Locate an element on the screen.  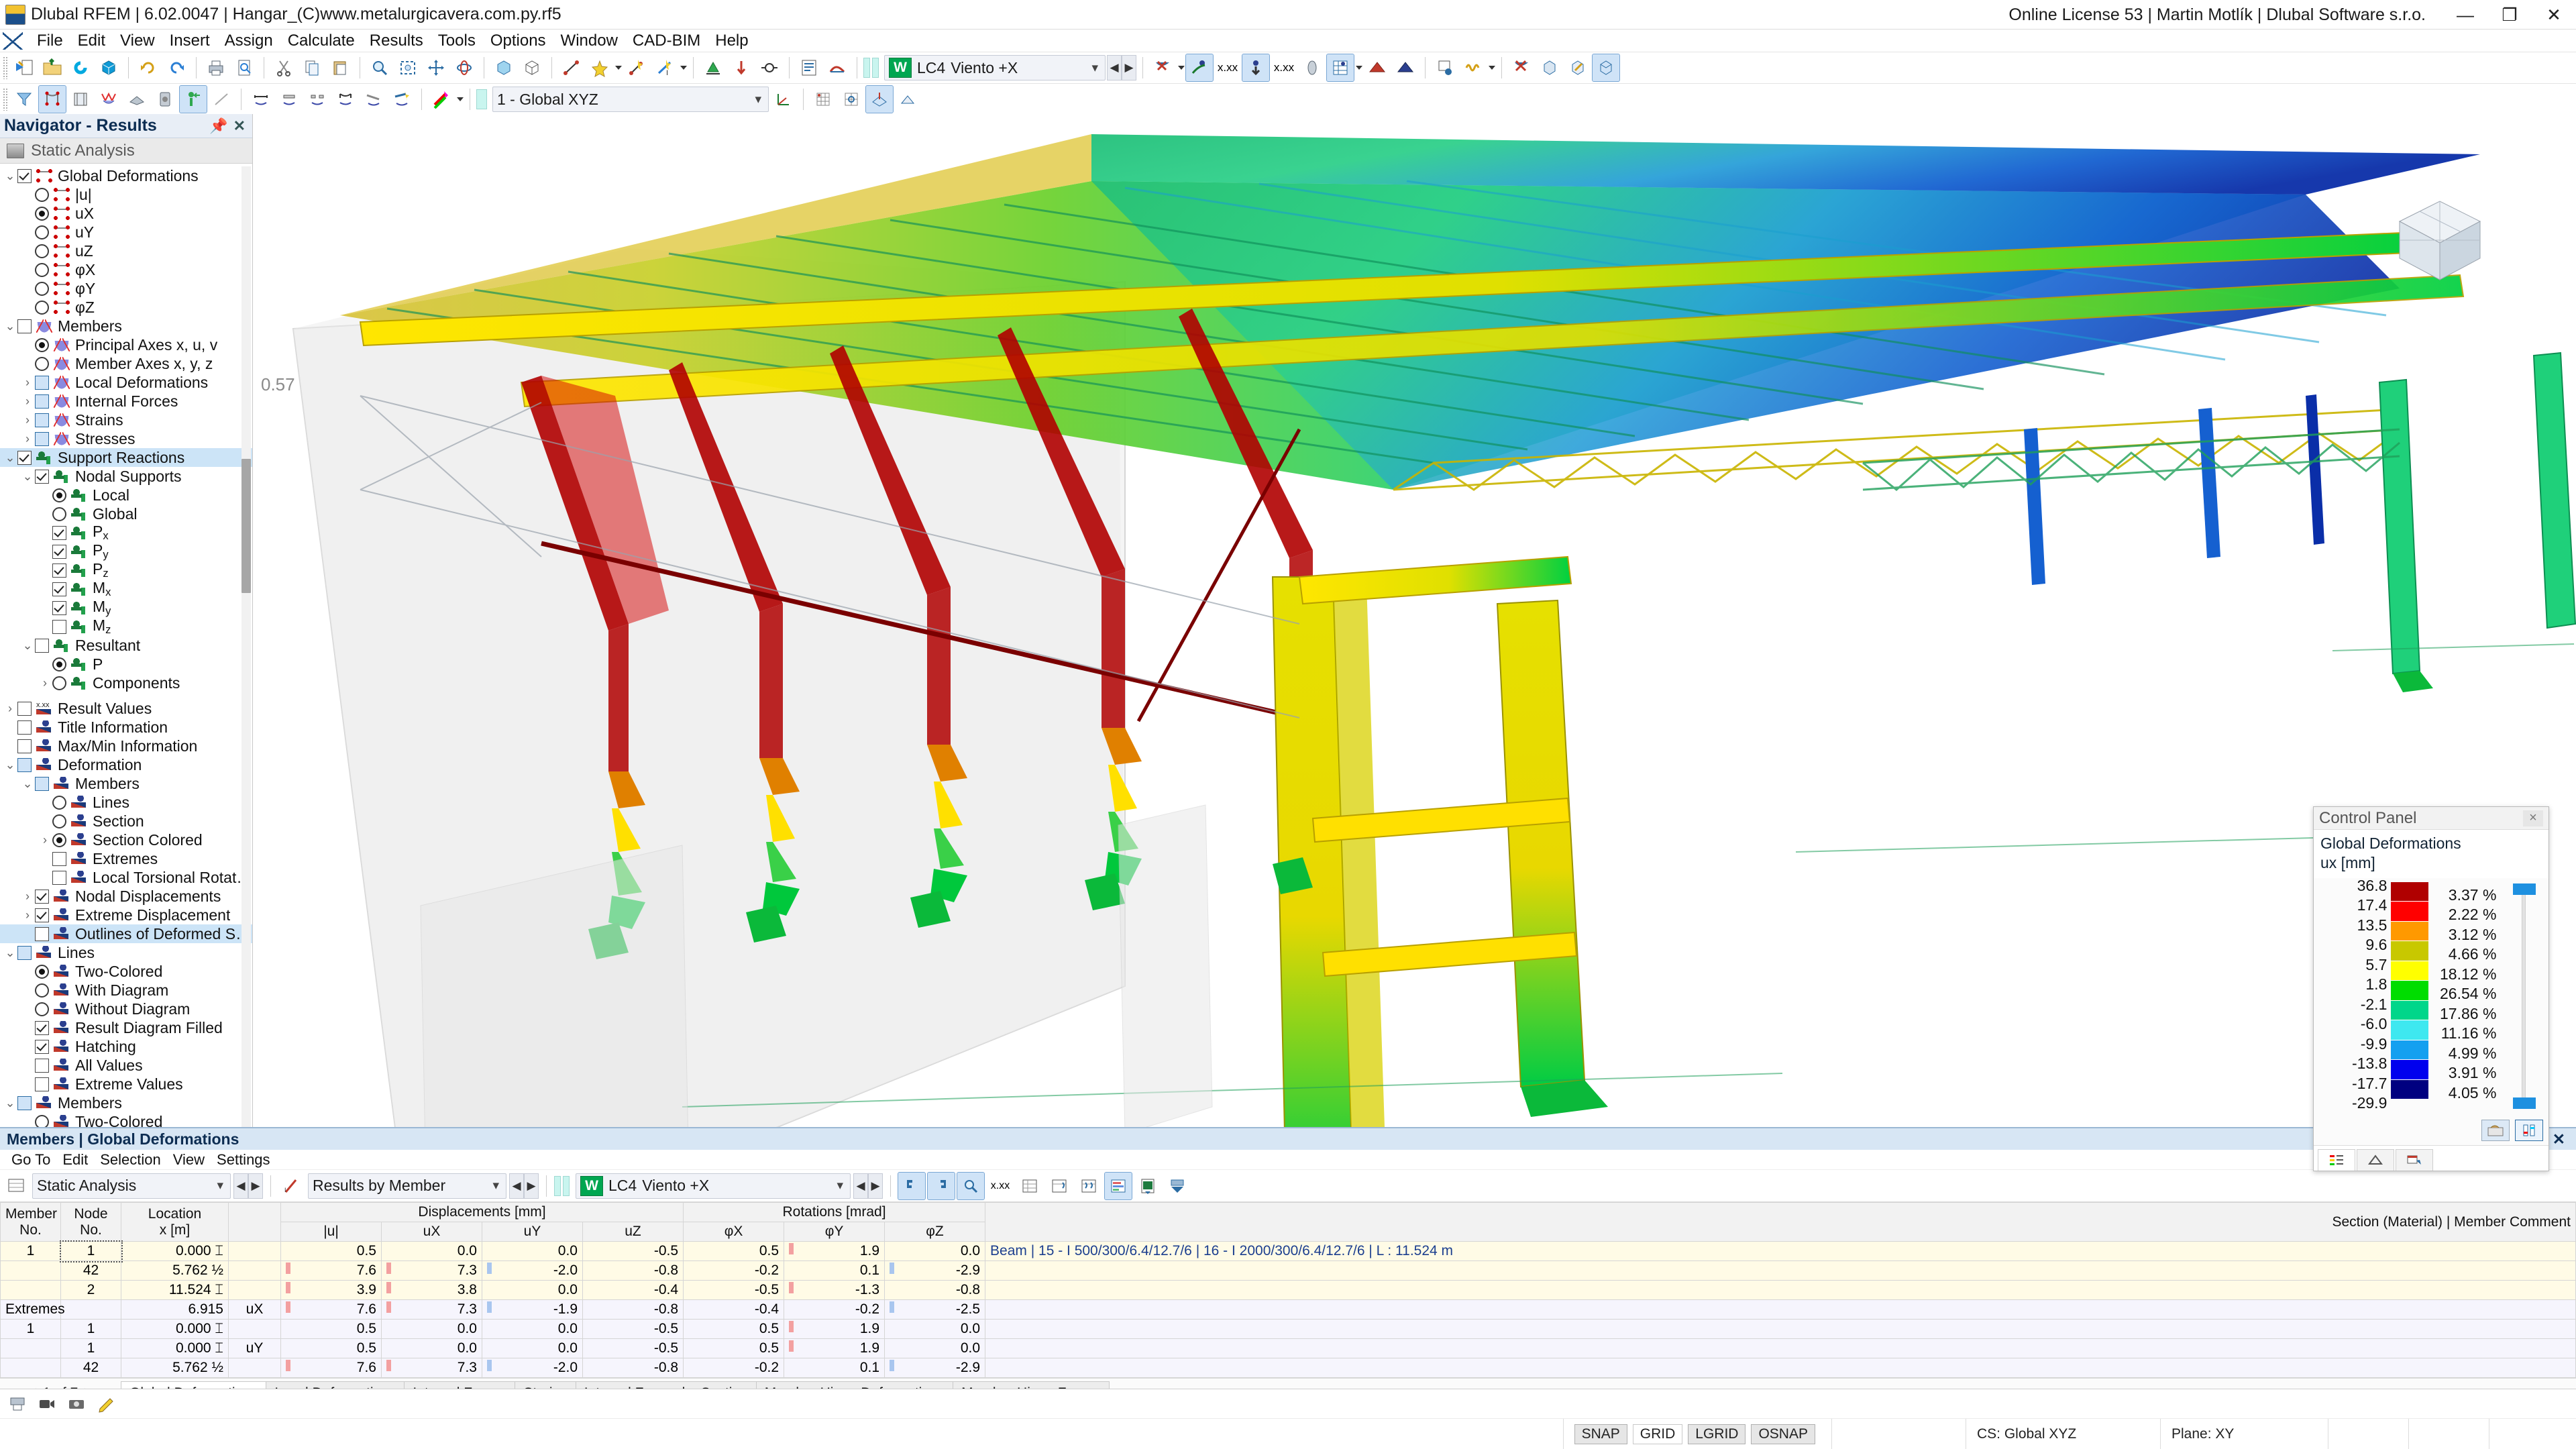
diagram-my-icon is located at coordinates (373, 99).